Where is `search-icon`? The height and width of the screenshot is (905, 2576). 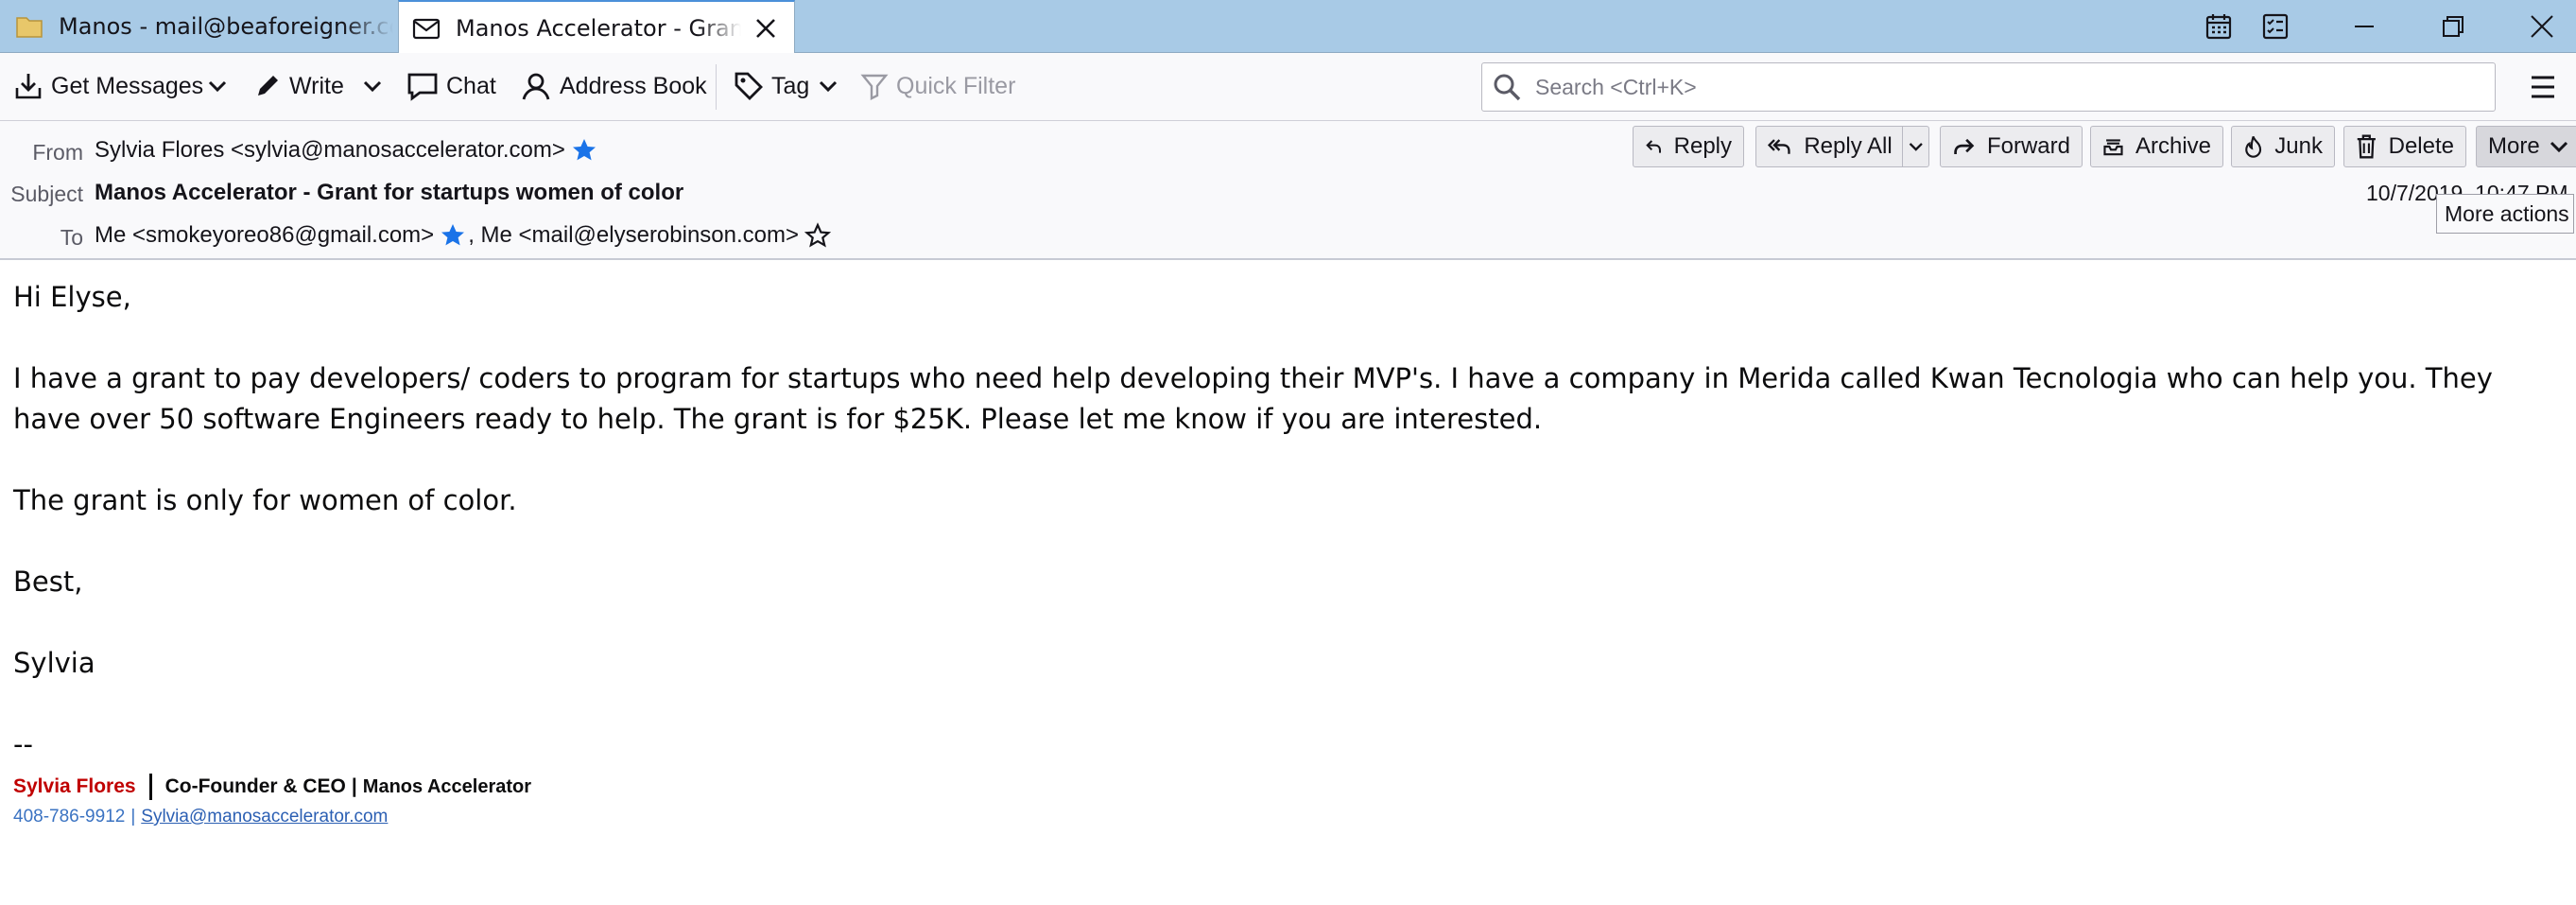
search-icon is located at coordinates (1507, 87).